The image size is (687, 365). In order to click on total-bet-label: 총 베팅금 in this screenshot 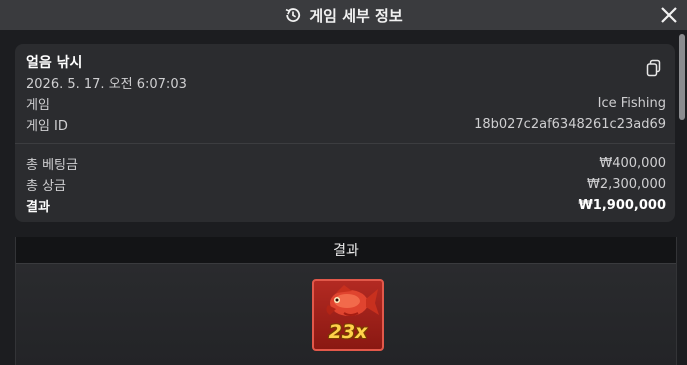, I will do `click(52, 165)`.